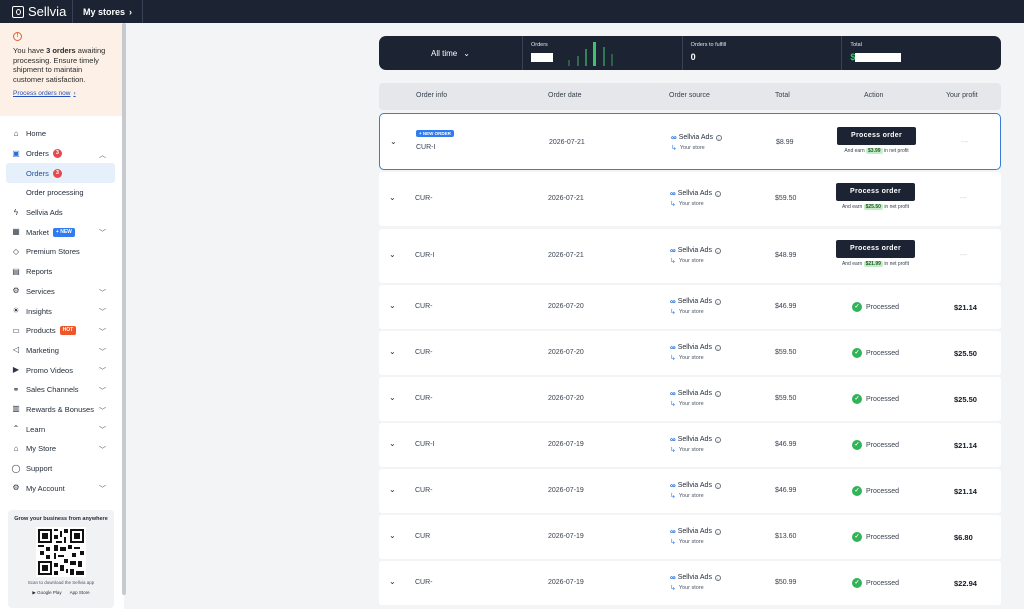  Describe the element at coordinates (963, 537) in the screenshot. I see `order-profit: $6.80` at that location.